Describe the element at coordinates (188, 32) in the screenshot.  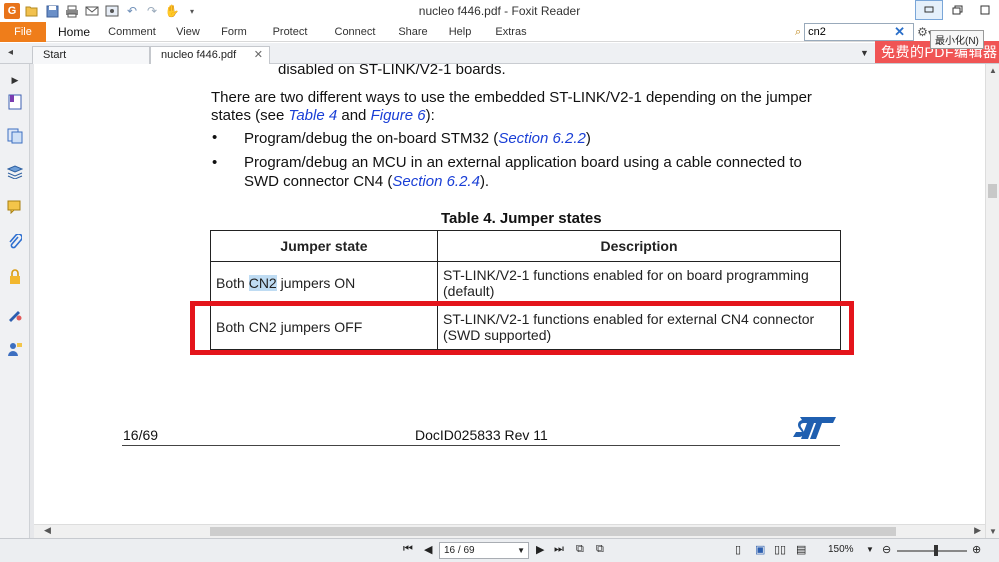
I see `tab-view: View` at that location.